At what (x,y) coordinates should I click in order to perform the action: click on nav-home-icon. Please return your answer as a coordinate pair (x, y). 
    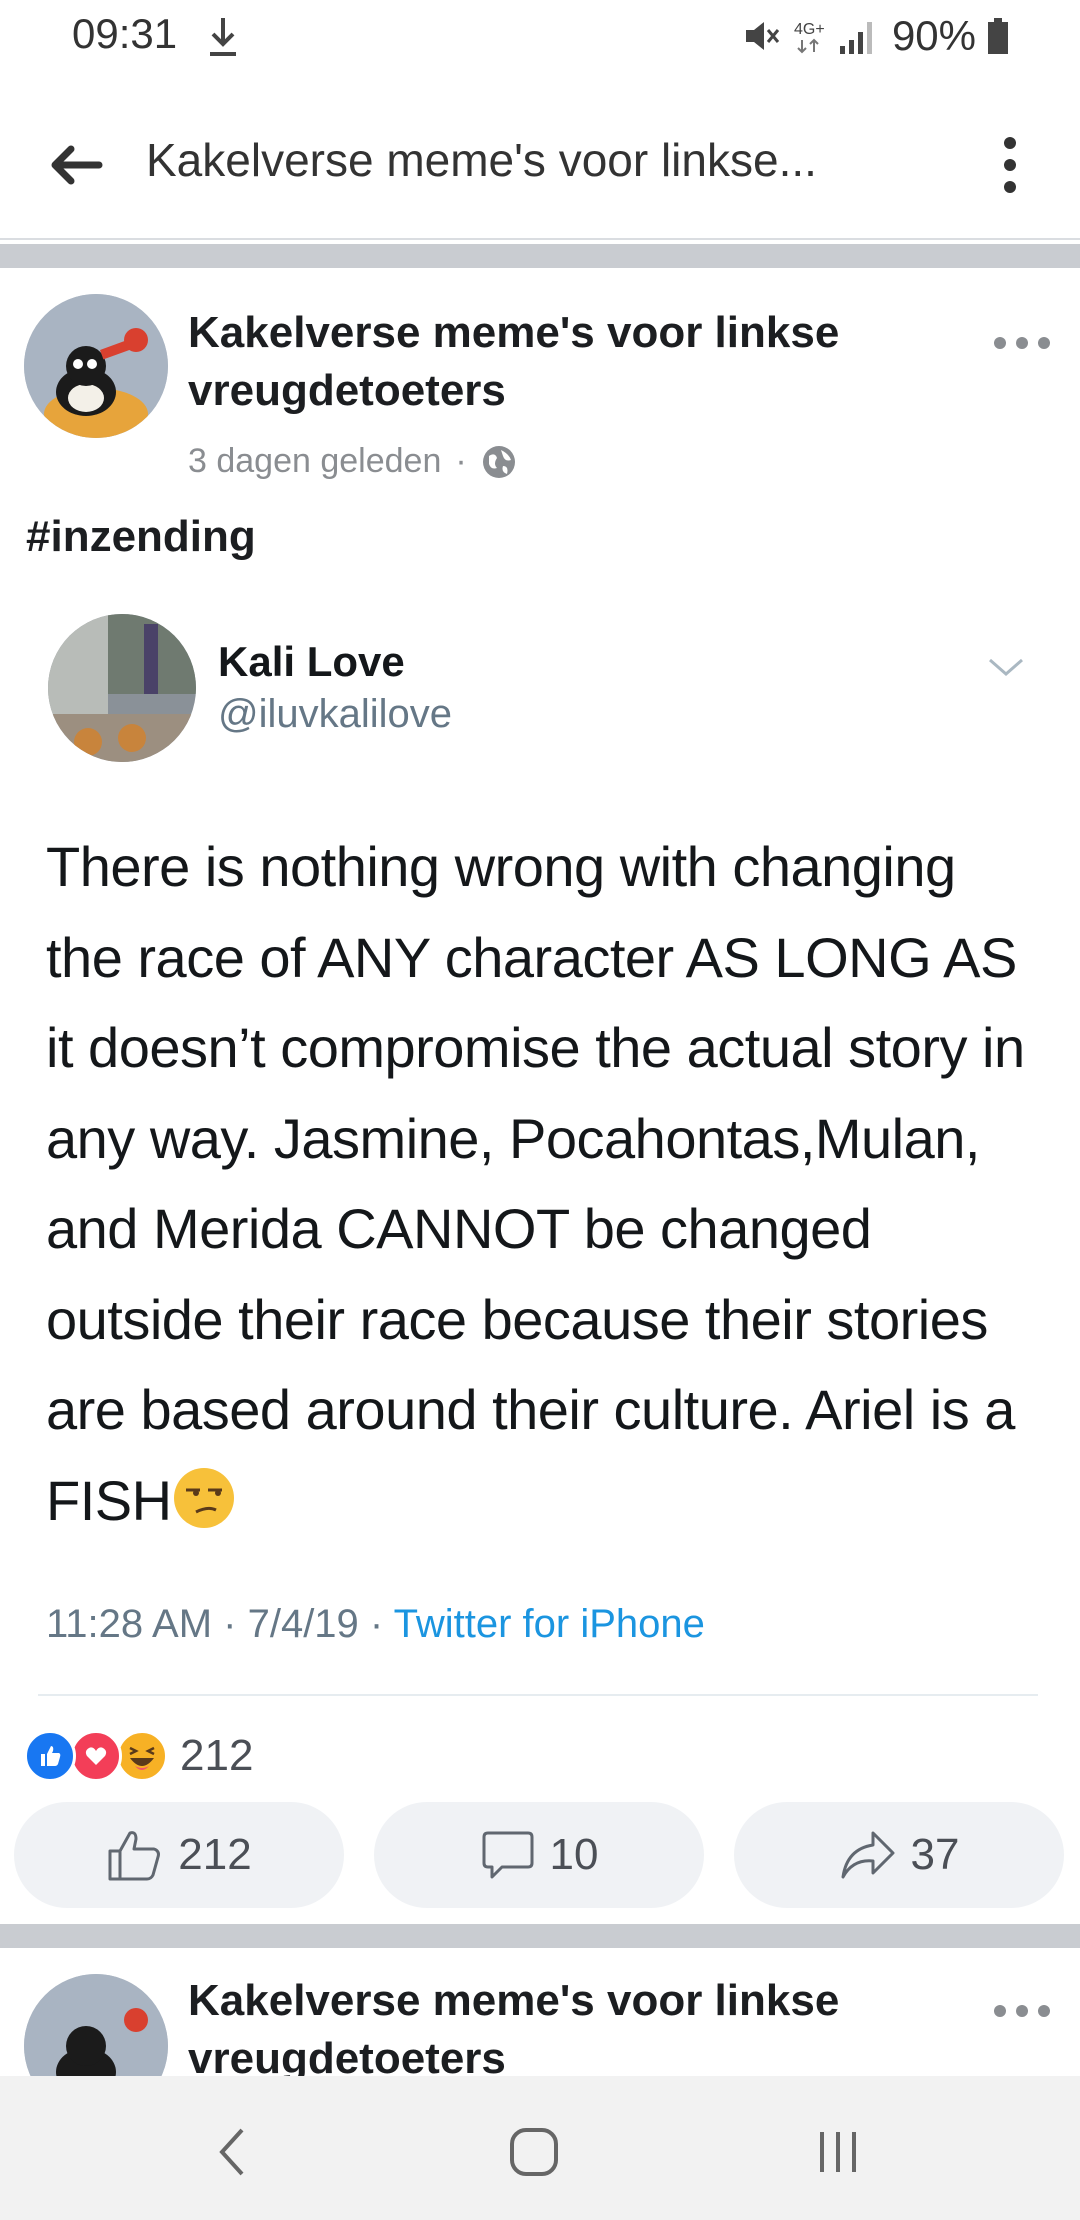
    Looking at the image, I should click on (534, 2152).